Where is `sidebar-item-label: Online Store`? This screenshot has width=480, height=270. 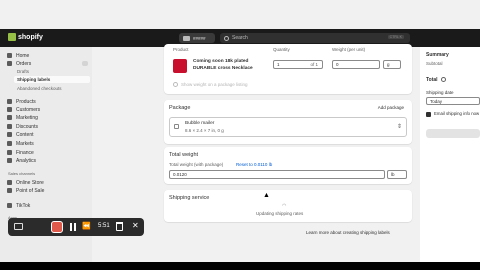 sidebar-item-label: Online Store is located at coordinates (30, 182).